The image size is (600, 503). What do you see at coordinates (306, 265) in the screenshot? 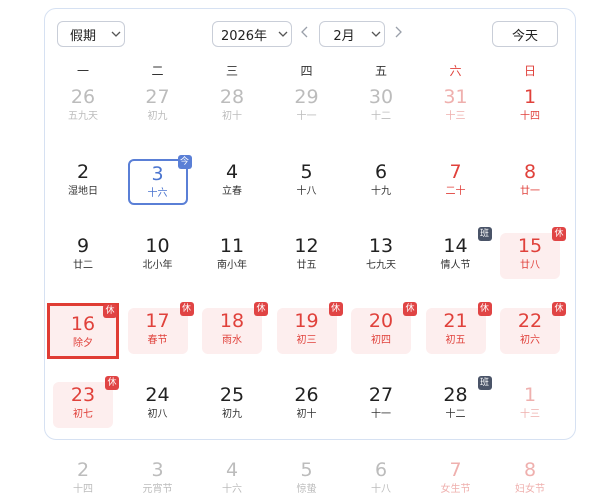
I see `lunar-label: 廿五` at bounding box center [306, 265].